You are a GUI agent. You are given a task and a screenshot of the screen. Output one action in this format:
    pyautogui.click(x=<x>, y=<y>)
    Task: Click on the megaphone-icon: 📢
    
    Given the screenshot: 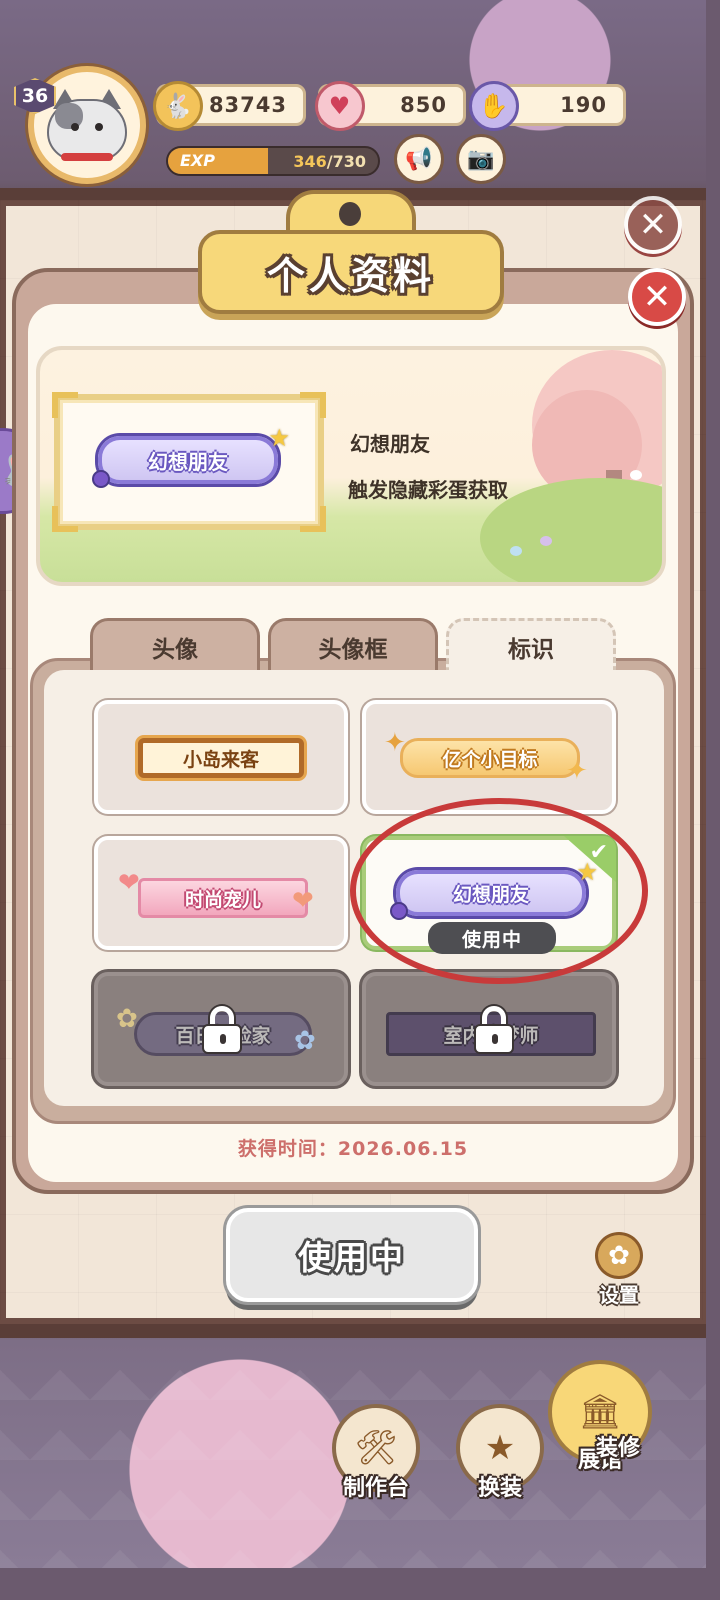 What is the action you would take?
    pyautogui.click(x=419, y=159)
    